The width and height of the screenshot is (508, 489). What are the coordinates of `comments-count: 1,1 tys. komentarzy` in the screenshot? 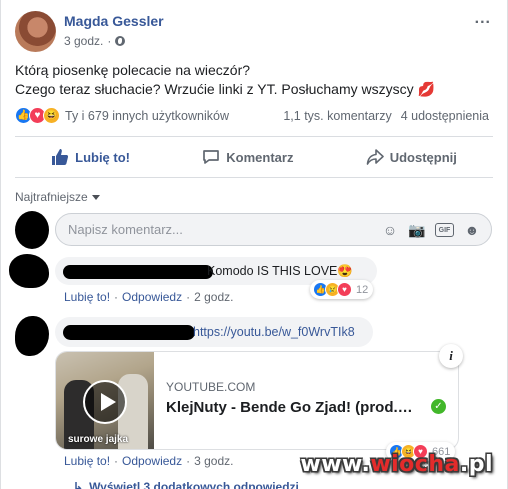 It's located at (337, 116).